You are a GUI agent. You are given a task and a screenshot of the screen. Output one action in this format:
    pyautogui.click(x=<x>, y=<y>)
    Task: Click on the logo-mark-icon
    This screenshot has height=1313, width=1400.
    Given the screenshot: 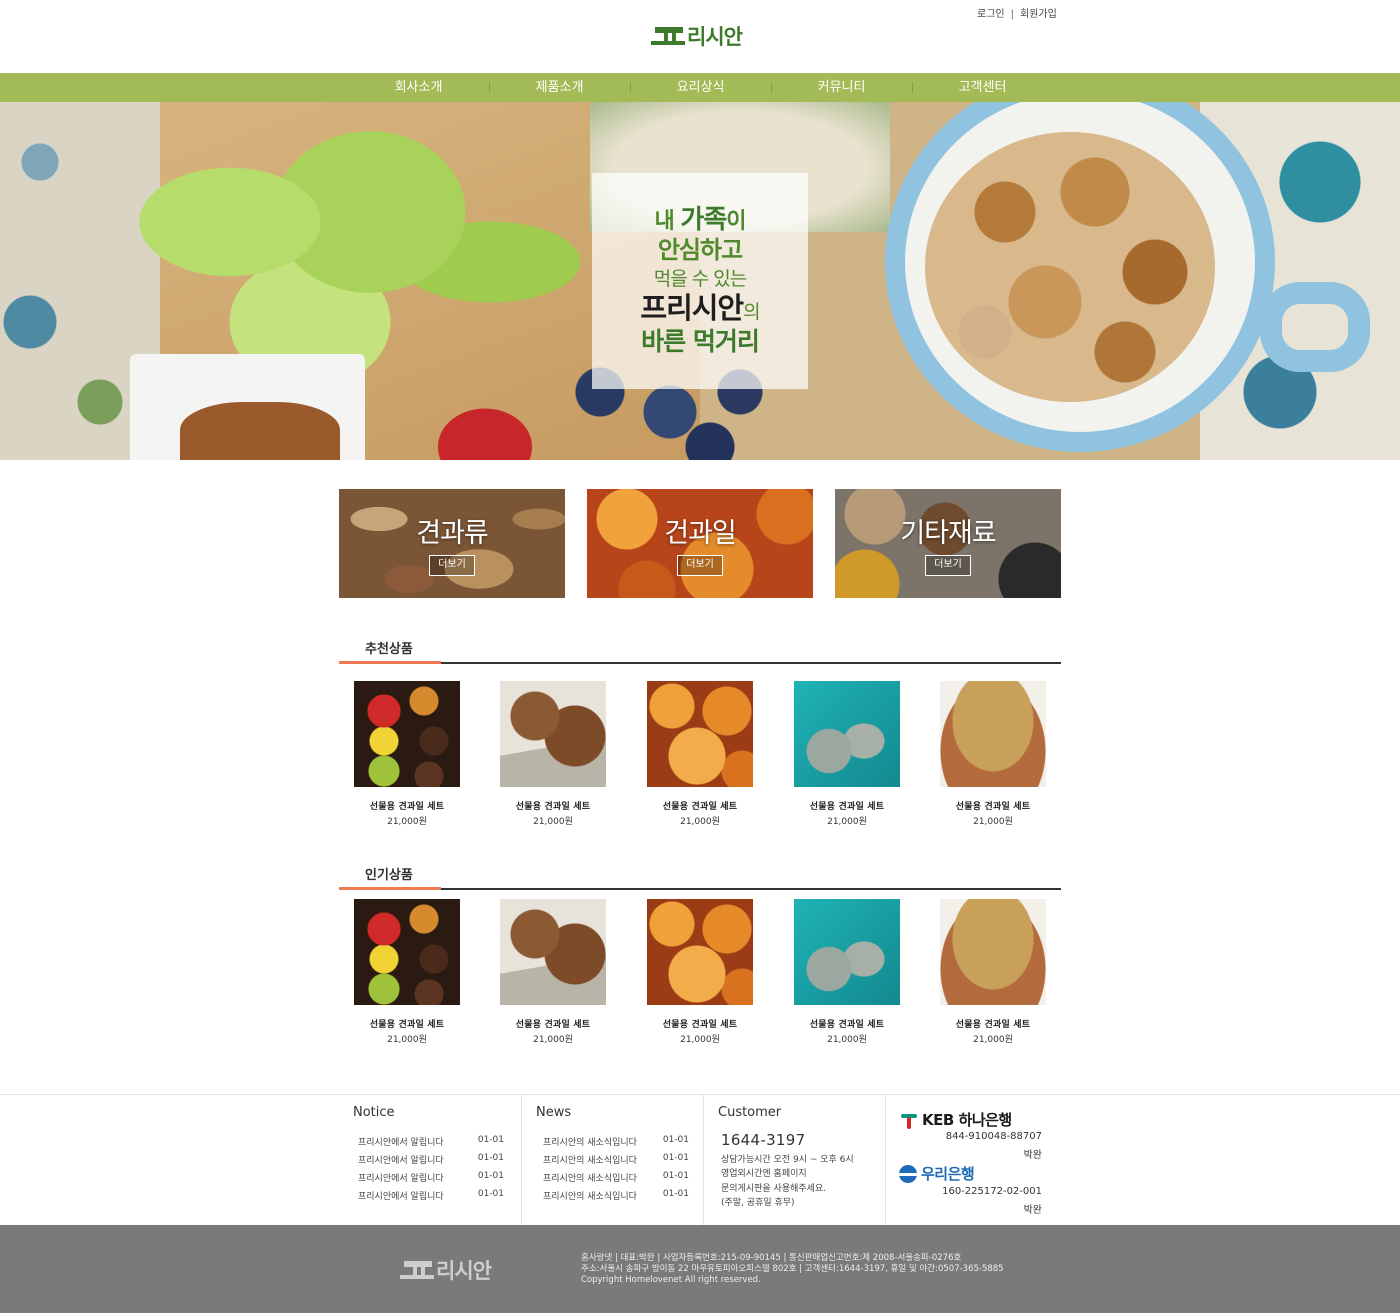 What is the action you would take?
    pyautogui.click(x=668, y=36)
    